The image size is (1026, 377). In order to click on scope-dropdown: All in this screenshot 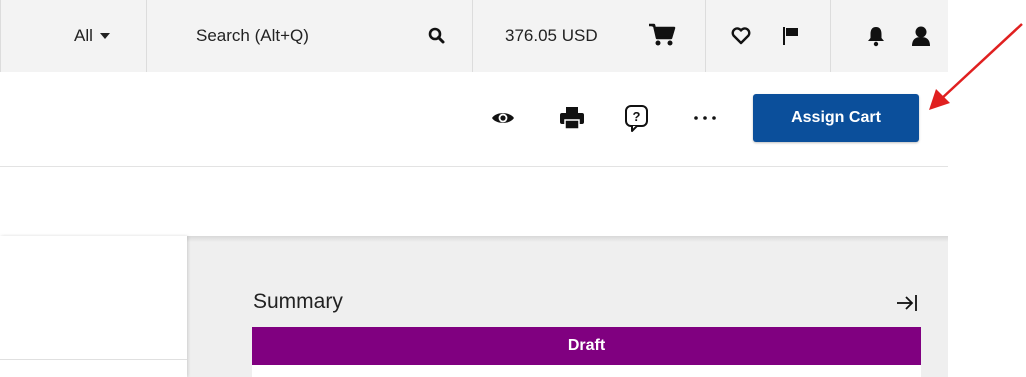, I will do `click(97, 36)`.